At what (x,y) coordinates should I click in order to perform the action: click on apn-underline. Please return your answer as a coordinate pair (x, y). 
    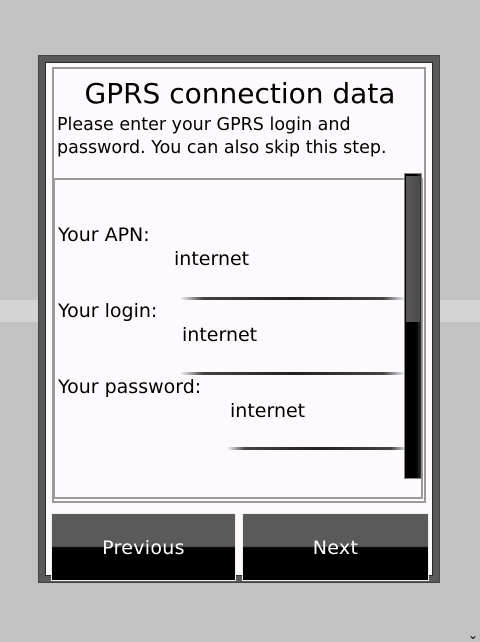
    Looking at the image, I should click on (293, 298).